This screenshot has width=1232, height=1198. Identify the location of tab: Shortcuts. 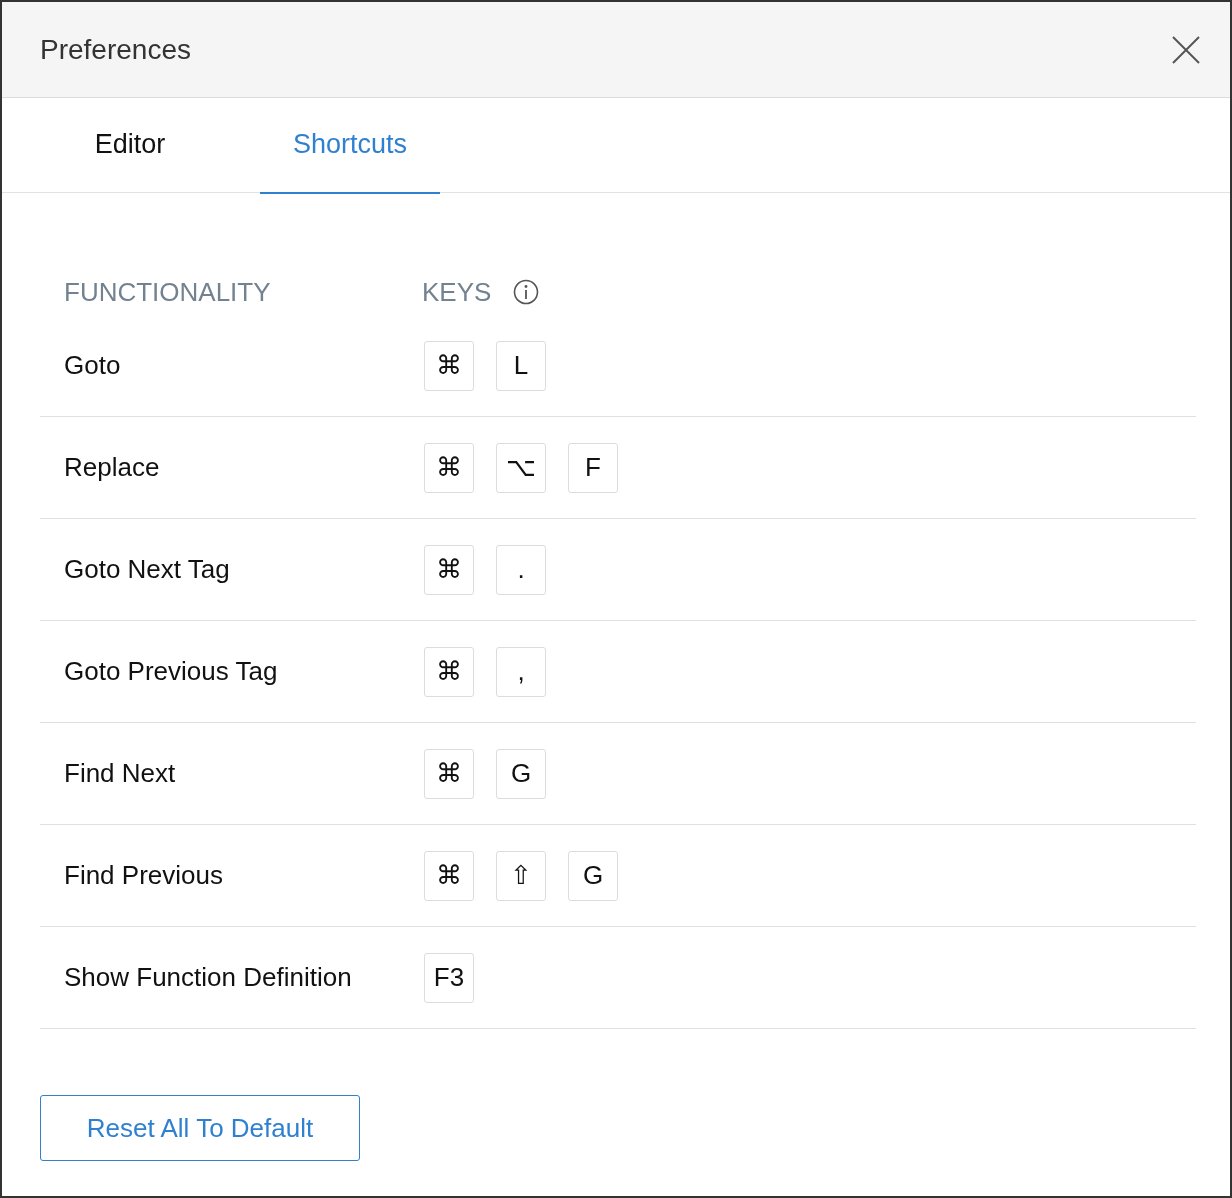
(350, 146).